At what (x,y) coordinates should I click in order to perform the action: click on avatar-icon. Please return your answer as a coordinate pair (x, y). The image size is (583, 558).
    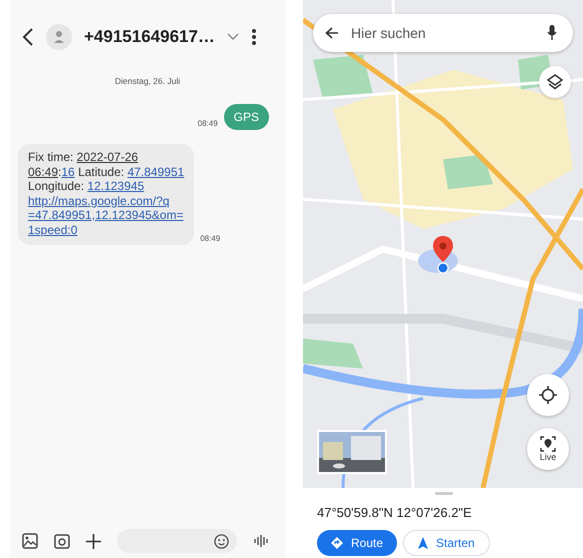
    Looking at the image, I should click on (59, 37).